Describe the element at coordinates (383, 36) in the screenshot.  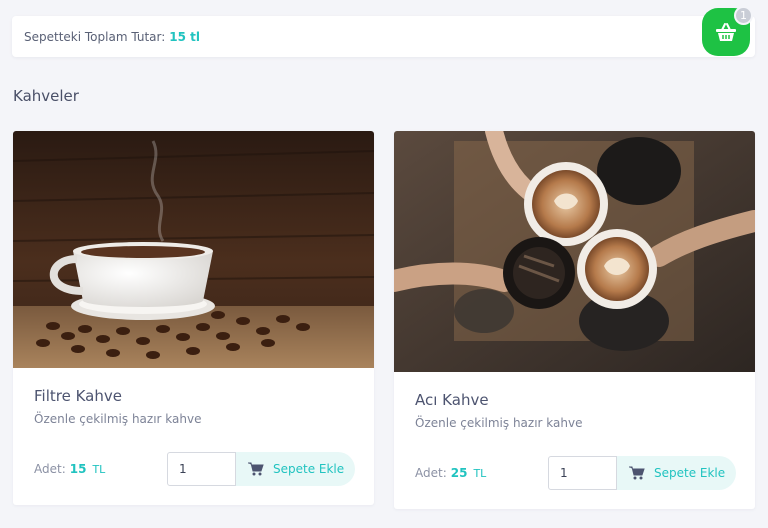
I see `cart-summary-bar: Sepetteki Toplam Tutar: 15 tl` at that location.